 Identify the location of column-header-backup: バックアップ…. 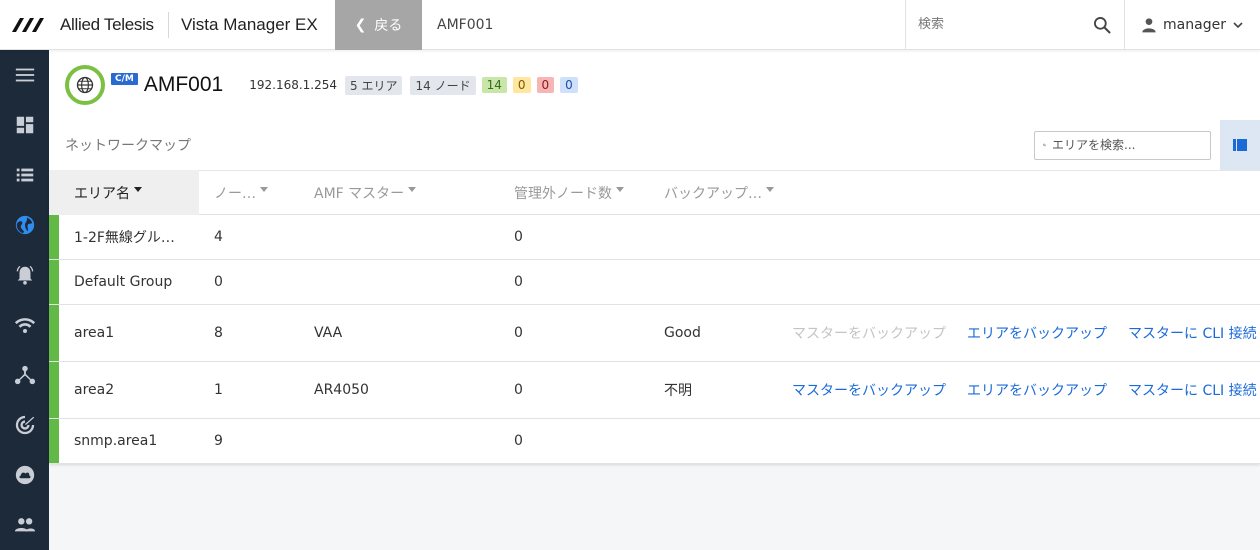
(720, 192).